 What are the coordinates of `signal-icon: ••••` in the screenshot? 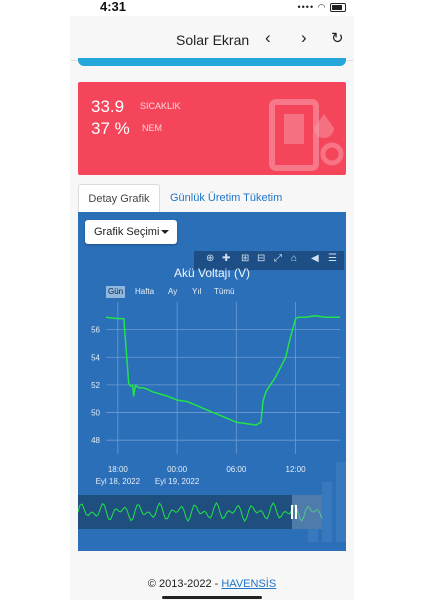 It's located at (306, 7).